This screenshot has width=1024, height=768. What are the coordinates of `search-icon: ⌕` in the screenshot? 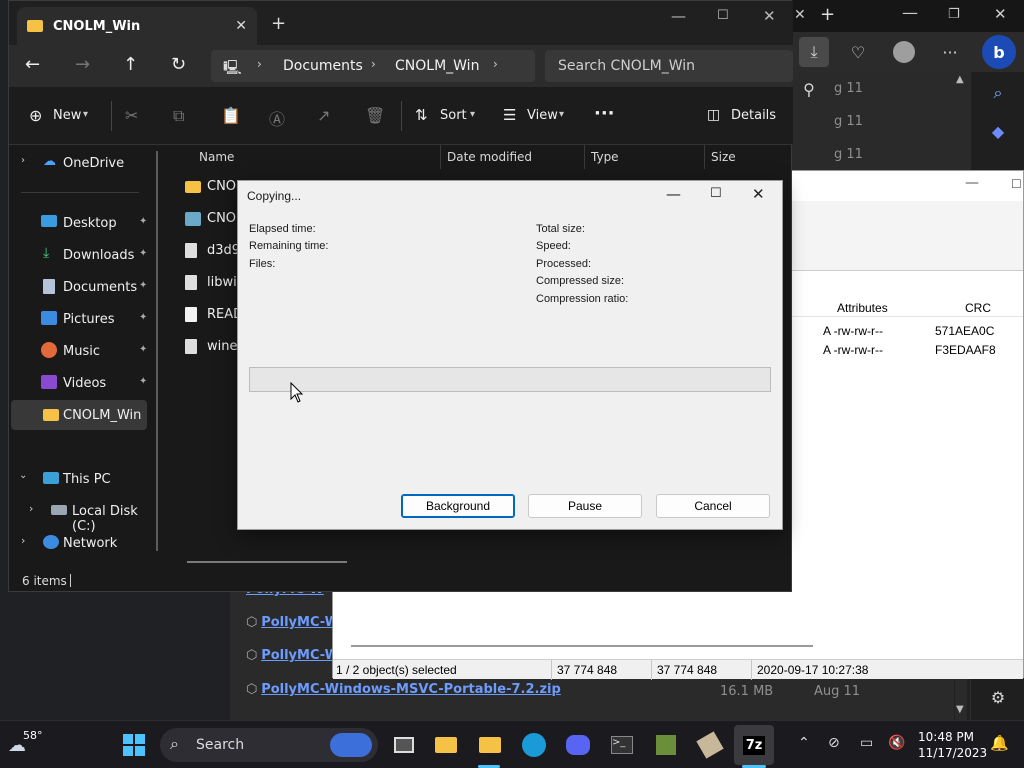 It's located at (998, 93).